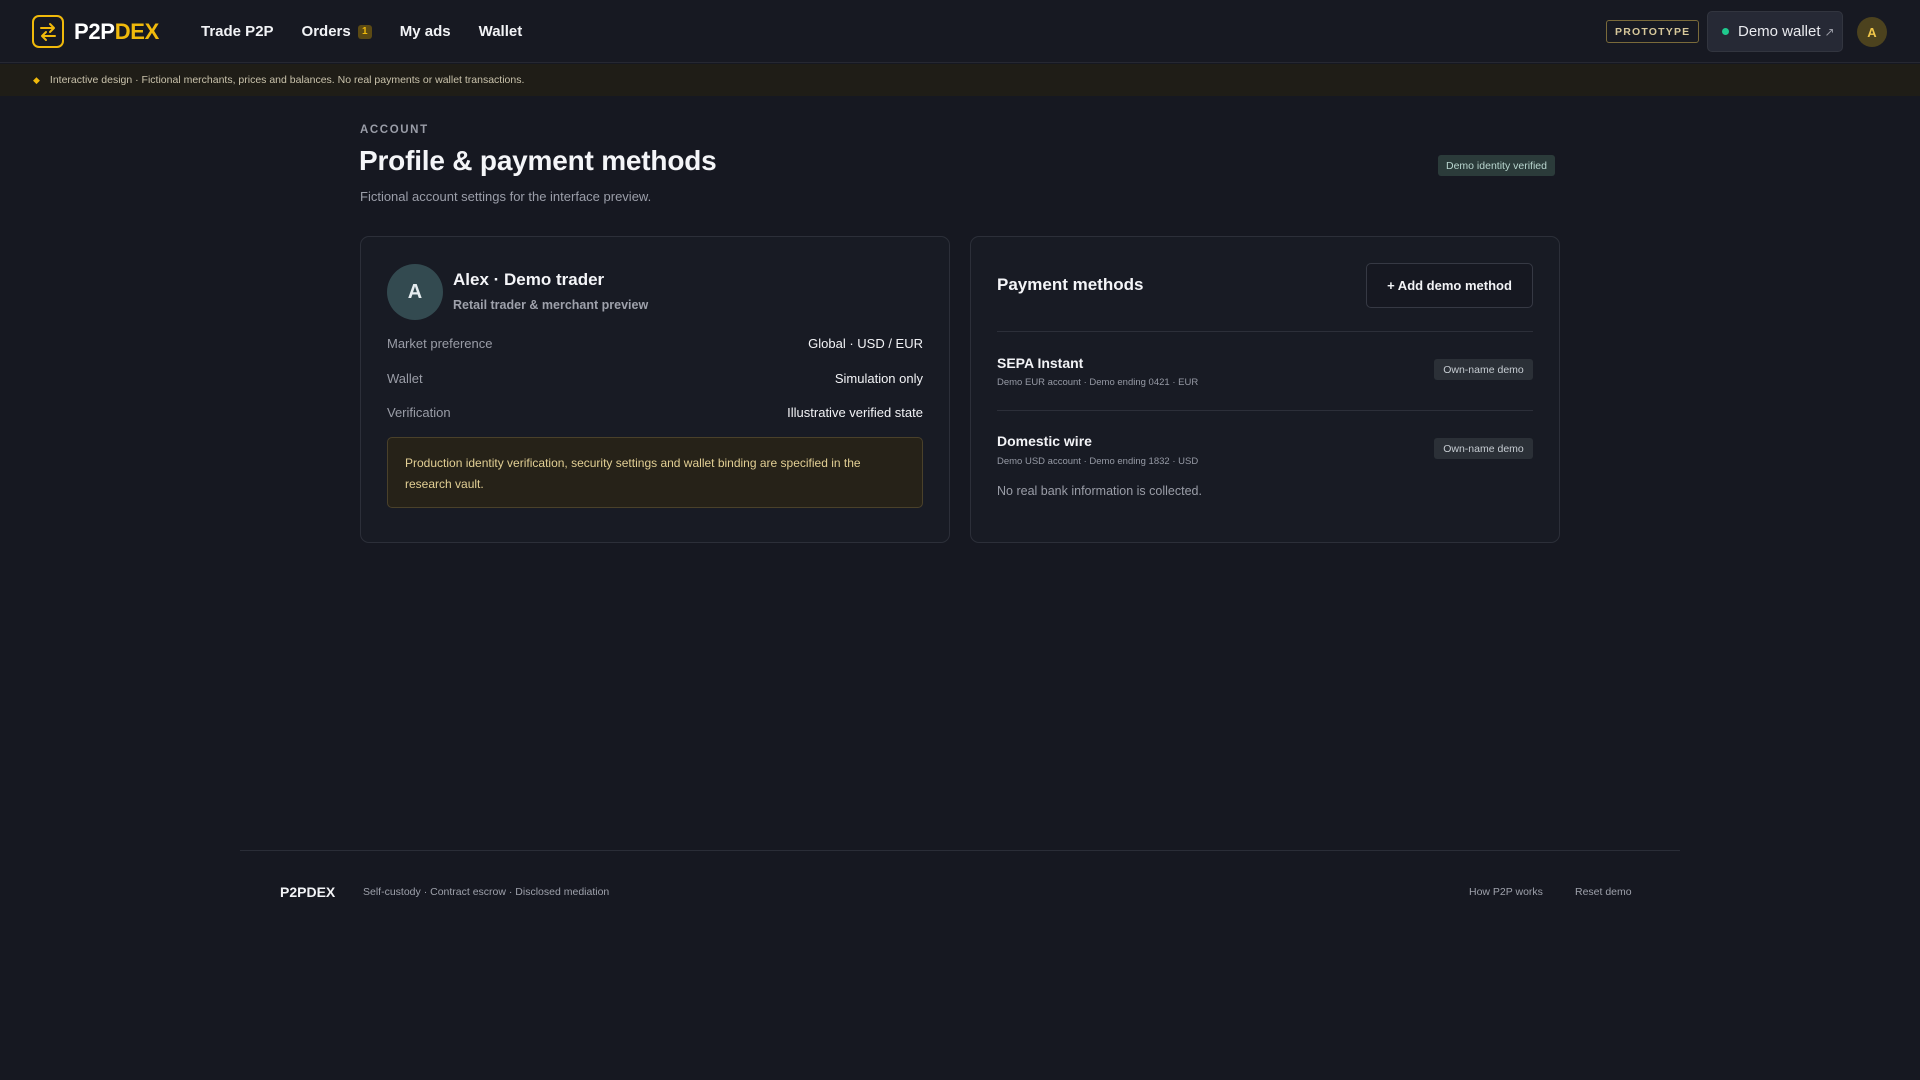 This screenshot has width=1920, height=1080. I want to click on info-label: Verification, so click(419, 412).